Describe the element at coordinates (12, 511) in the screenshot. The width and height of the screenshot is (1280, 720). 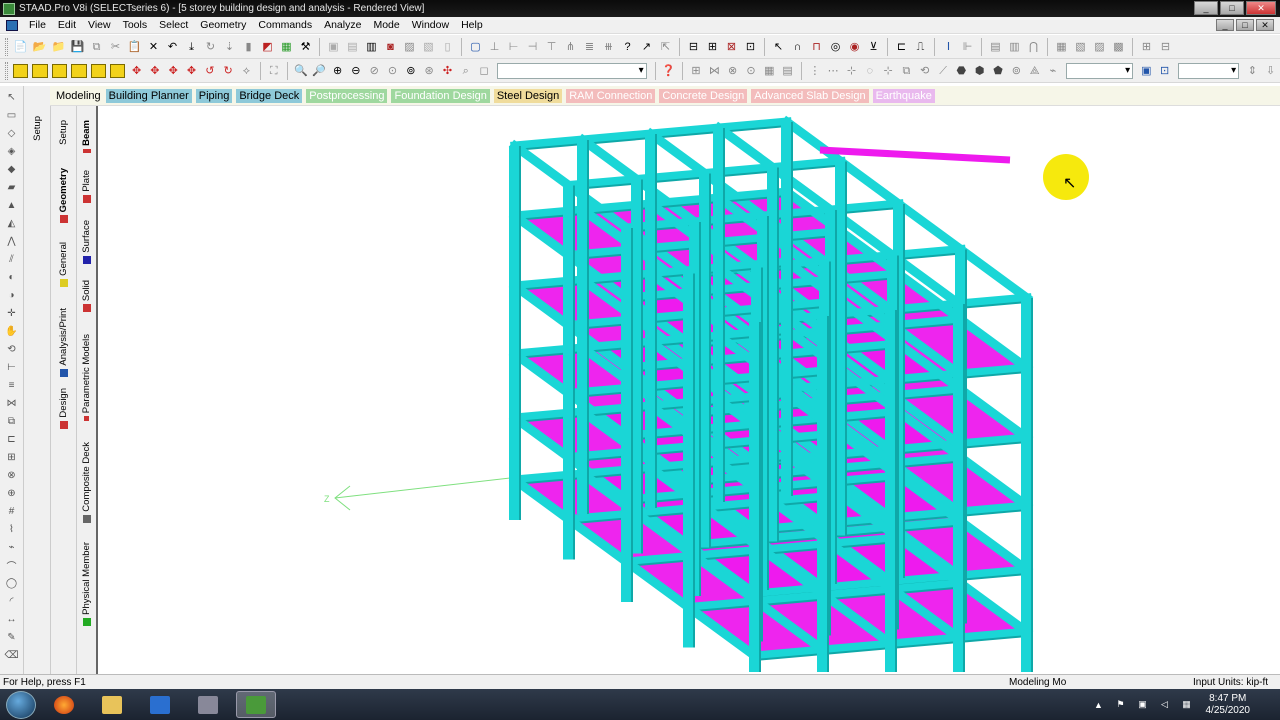
I see `renumber-icon: #` at that location.